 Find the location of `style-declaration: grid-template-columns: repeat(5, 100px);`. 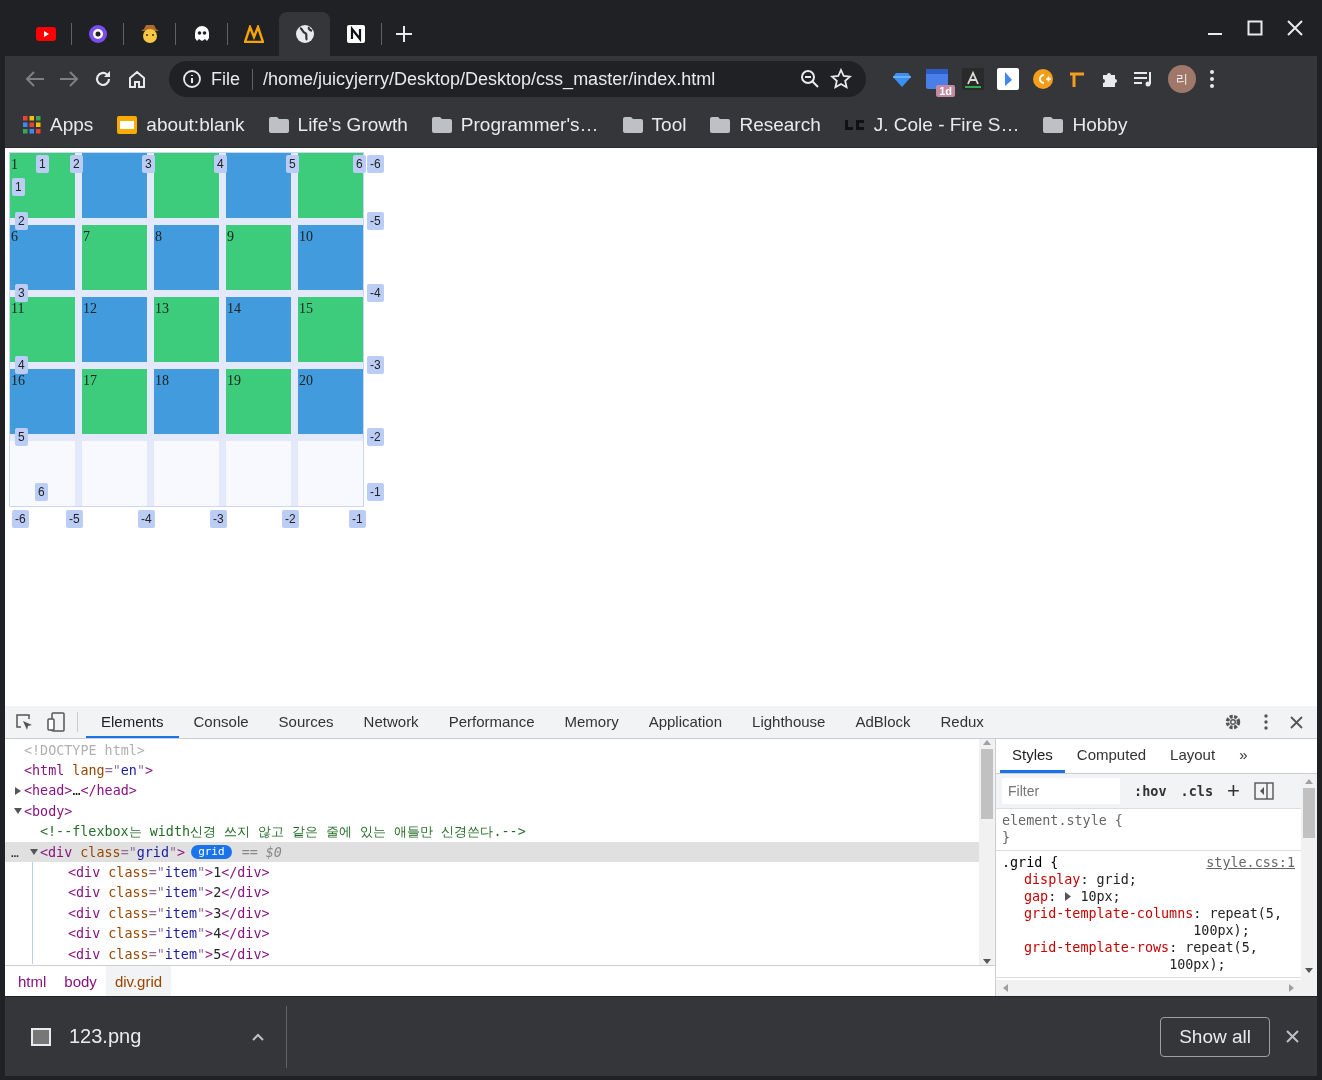

style-declaration: grid-template-columns: repeat(5, 100px); is located at coordinates (1148, 922).